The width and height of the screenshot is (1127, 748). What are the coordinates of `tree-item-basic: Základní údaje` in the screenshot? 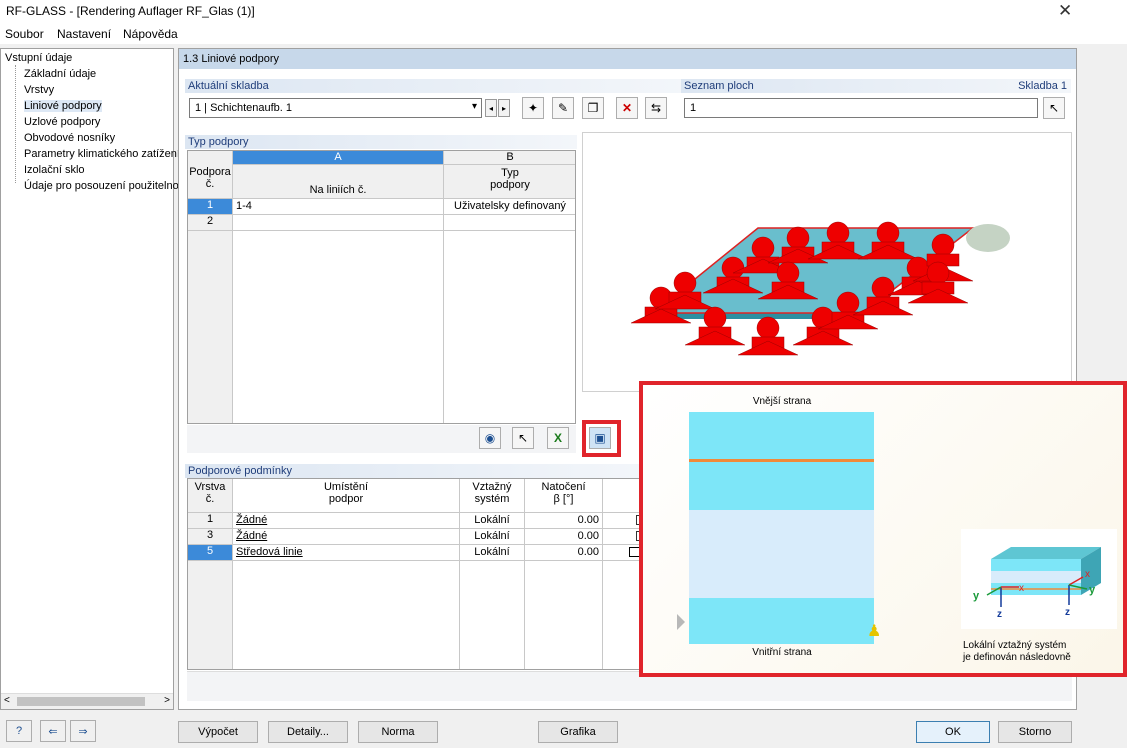 It's located at (60, 74).